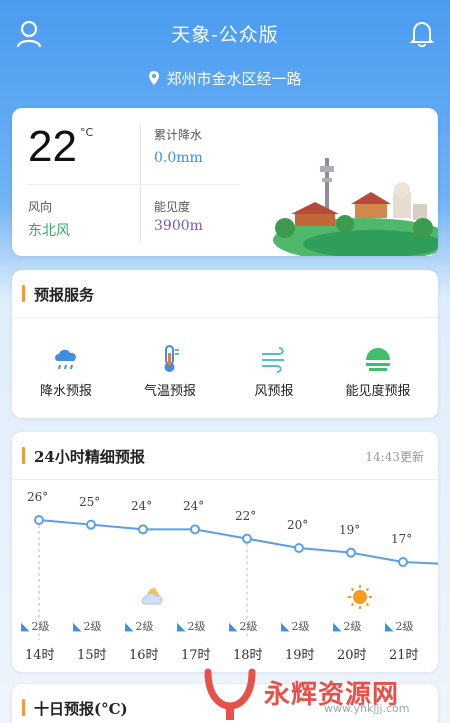  Describe the element at coordinates (225, 456) in the screenshot. I see `section-header: 24小时精细预报 14:43更新` at that location.